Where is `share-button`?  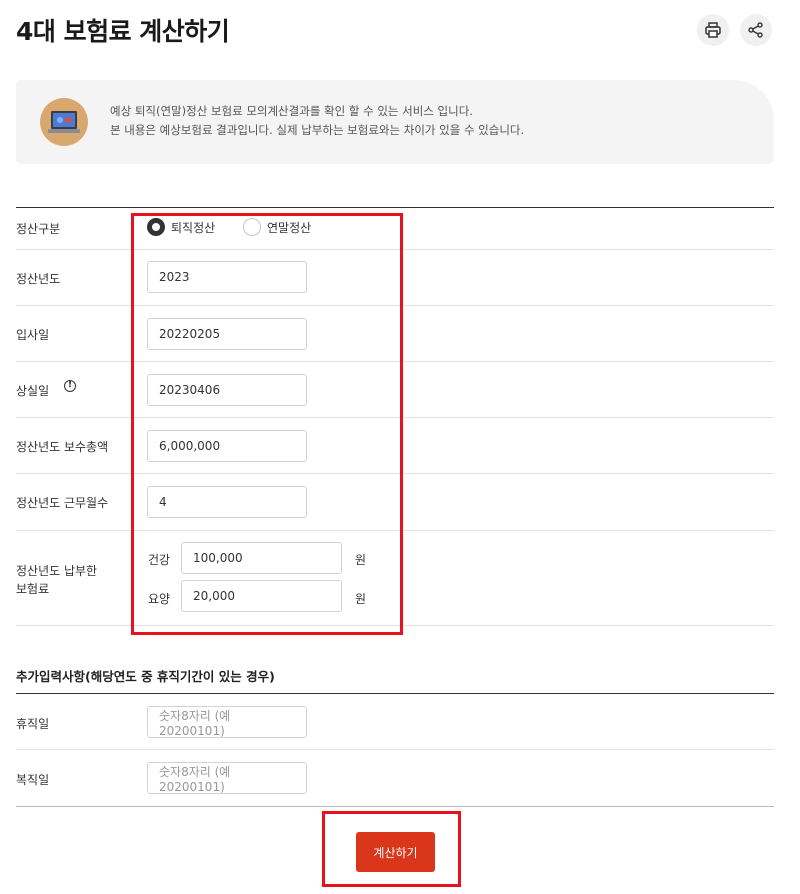 share-button is located at coordinates (756, 30).